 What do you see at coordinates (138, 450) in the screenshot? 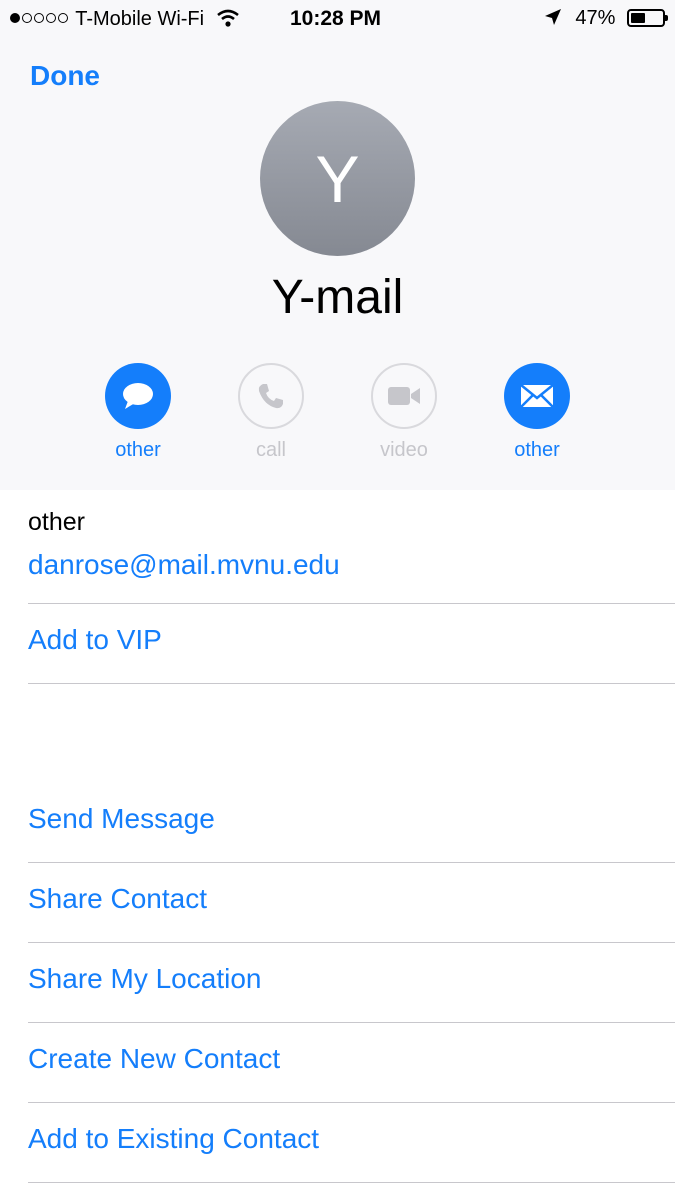
I see `message-action-label: other` at bounding box center [138, 450].